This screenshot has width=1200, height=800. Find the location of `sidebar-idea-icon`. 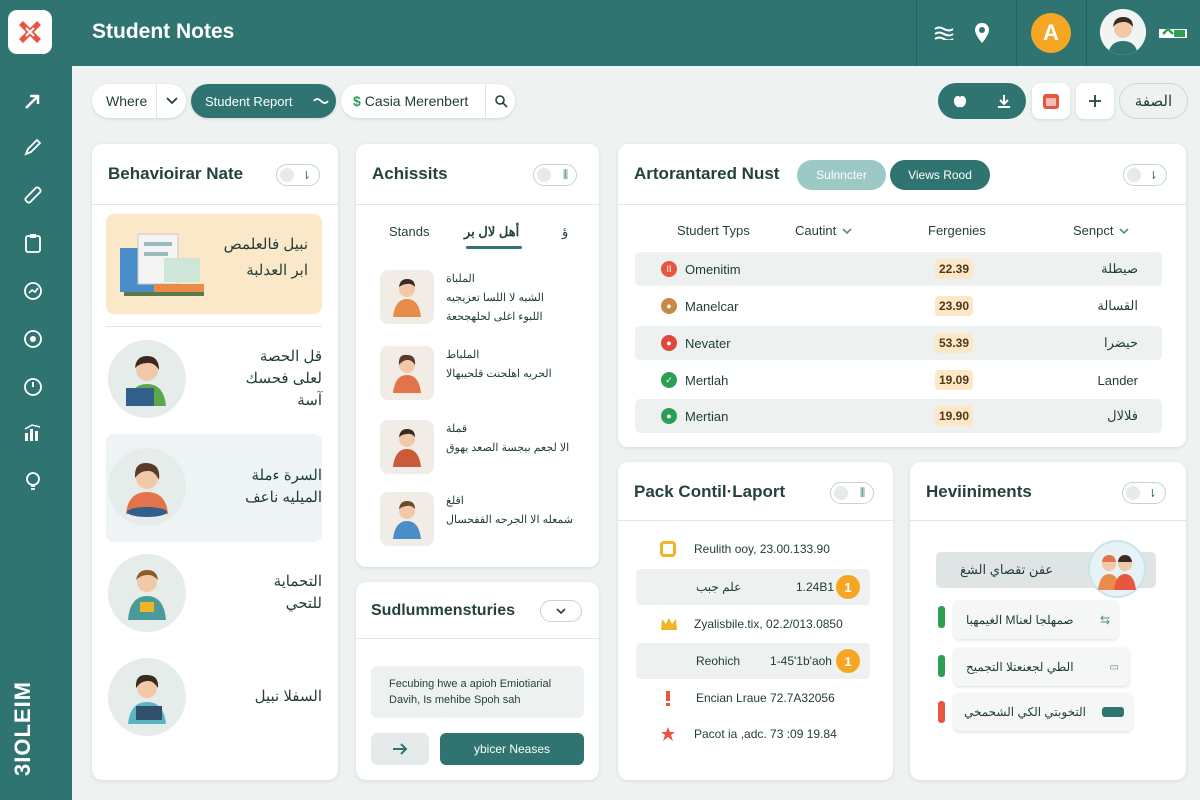

sidebar-idea-icon is located at coordinates (33, 481).